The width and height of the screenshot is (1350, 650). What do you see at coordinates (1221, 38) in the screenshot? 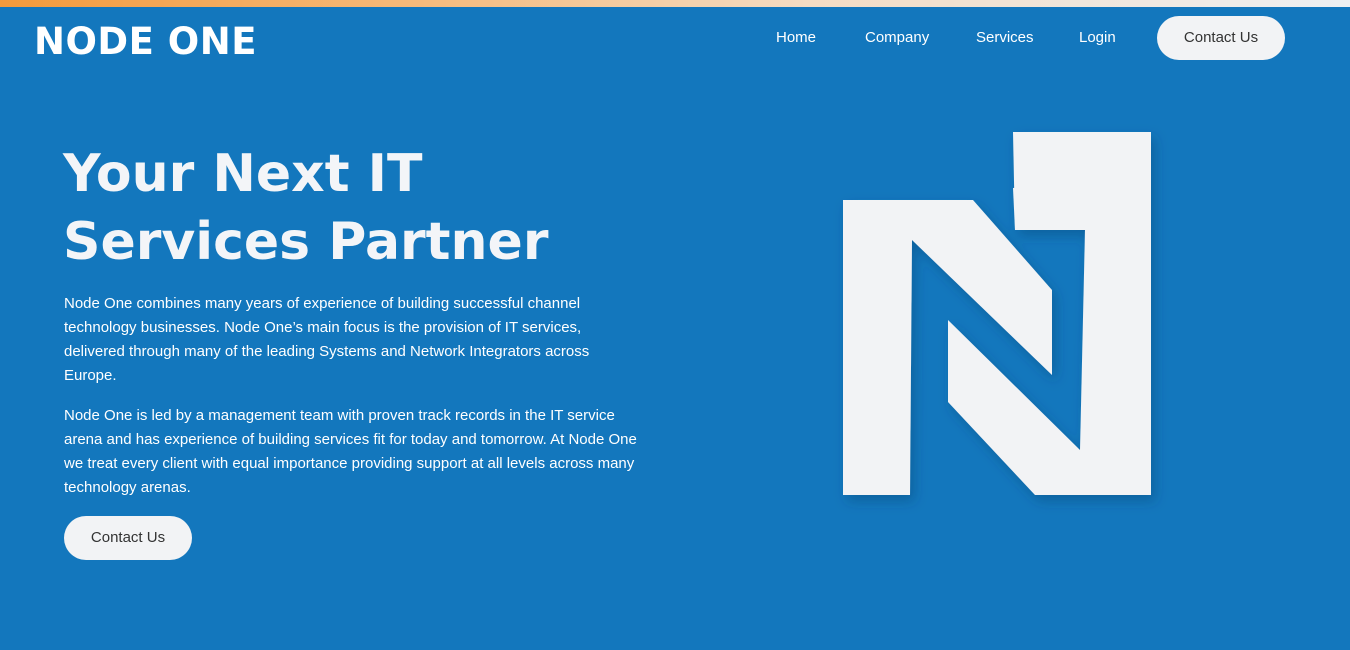
I see `nav-contact-button: Contact Us` at bounding box center [1221, 38].